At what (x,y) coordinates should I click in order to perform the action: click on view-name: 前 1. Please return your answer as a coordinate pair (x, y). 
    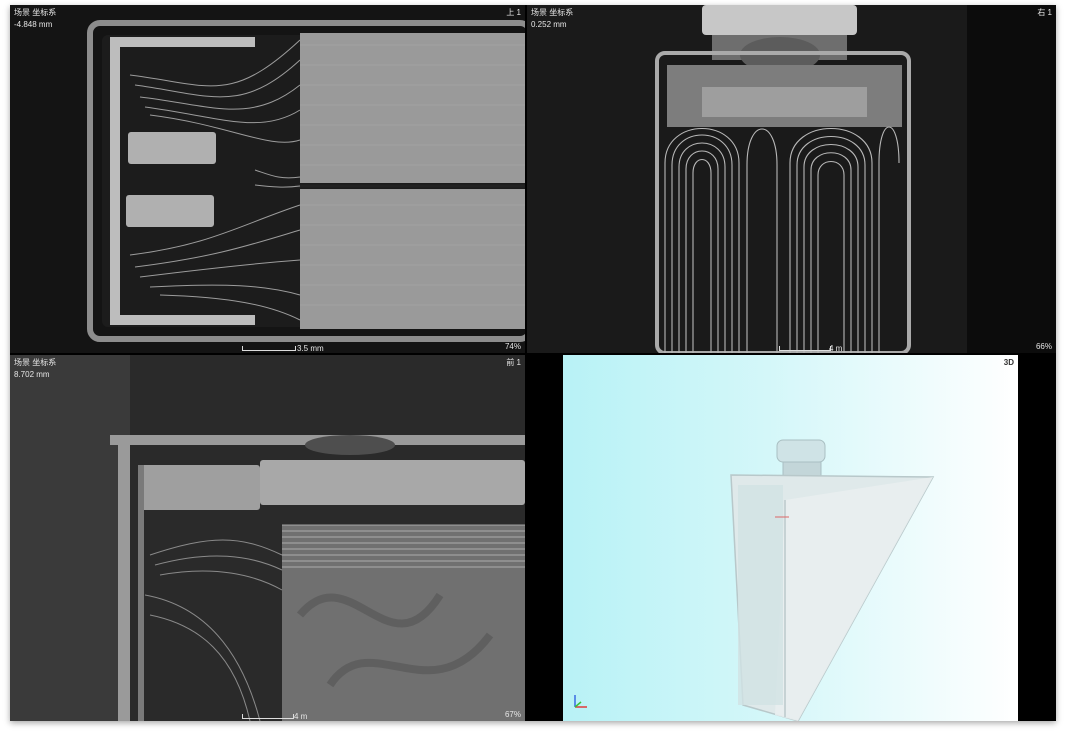
    Looking at the image, I should click on (513, 363).